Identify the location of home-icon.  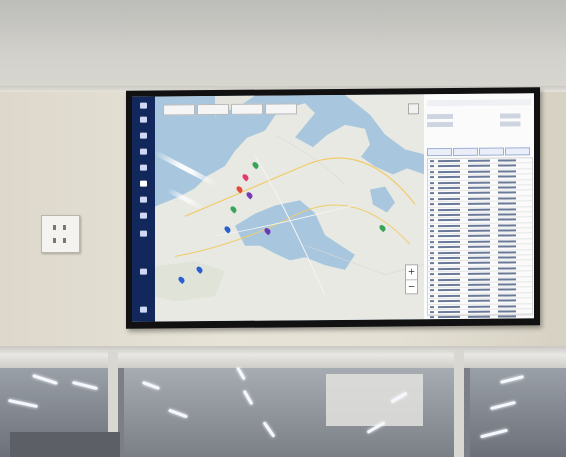
(143, 119).